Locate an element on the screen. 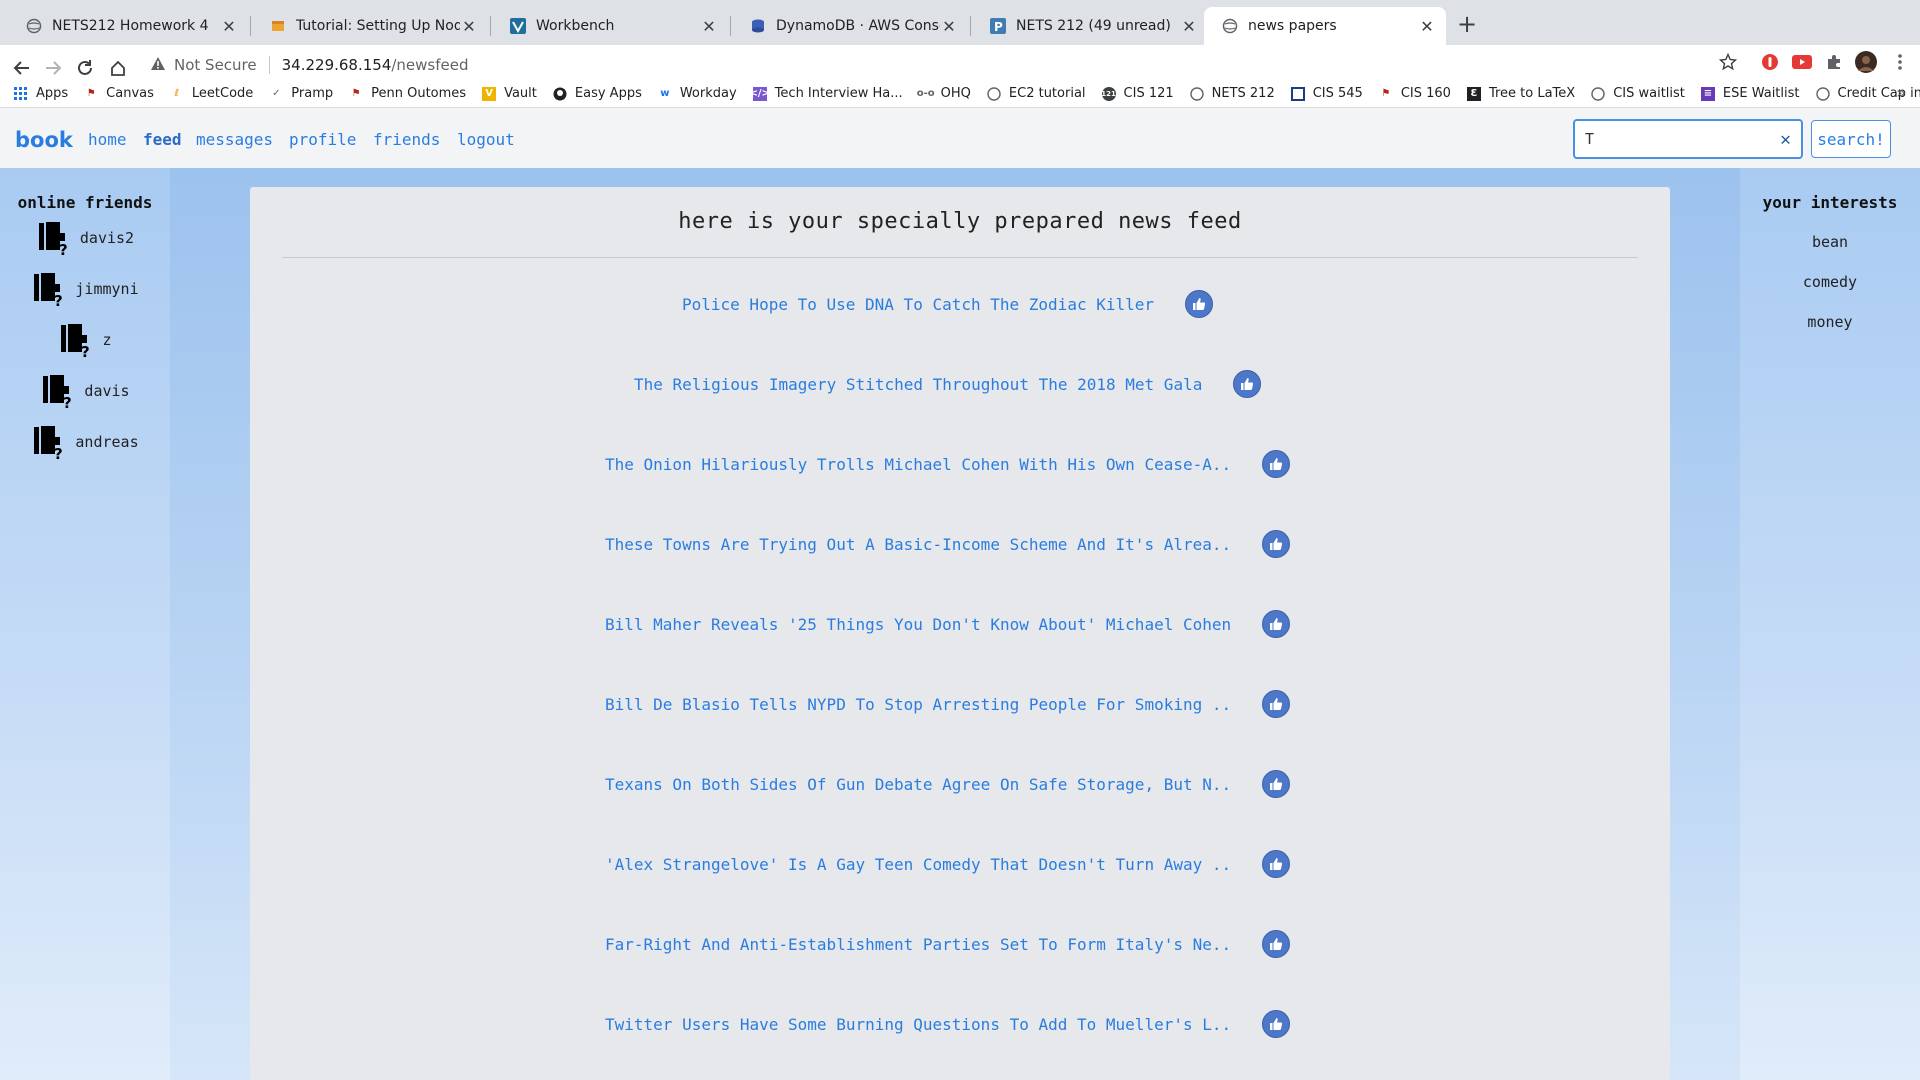 The height and width of the screenshot is (1080, 1920). bookmark-cis160: ⚑ CIS 160 is located at coordinates (1415, 93).